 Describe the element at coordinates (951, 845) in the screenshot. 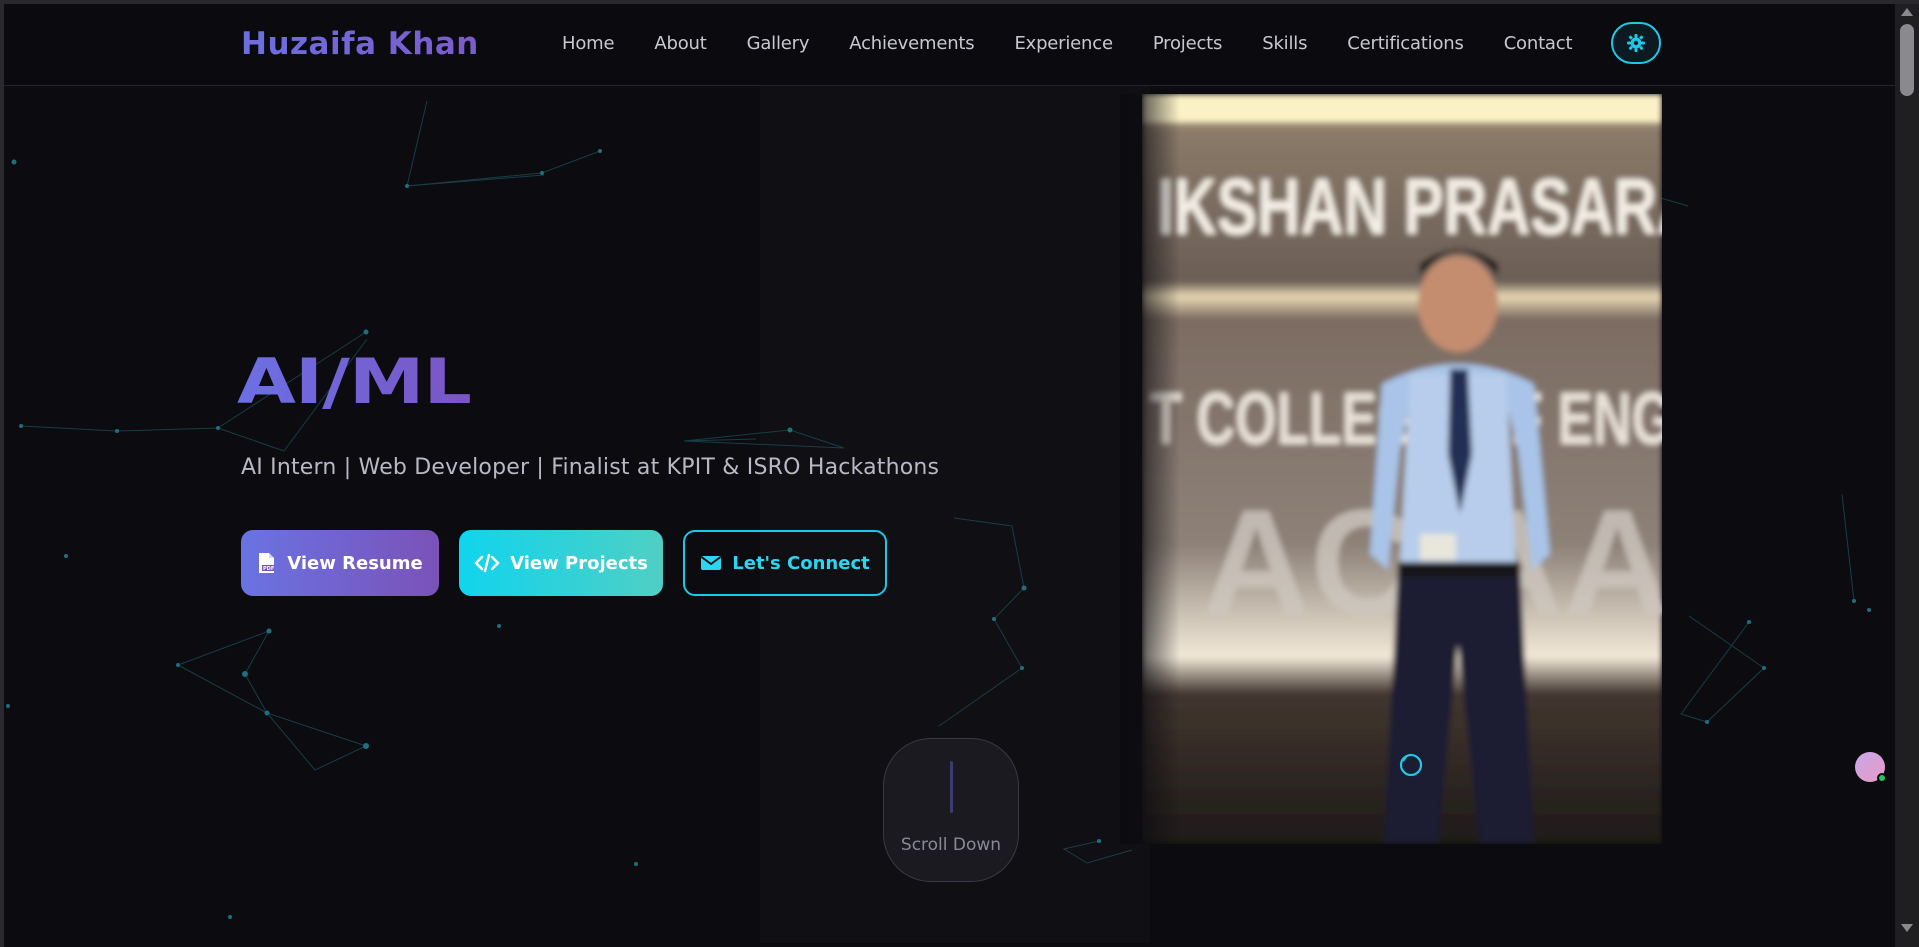

I see `scroll-down-label: Scroll Down` at that location.